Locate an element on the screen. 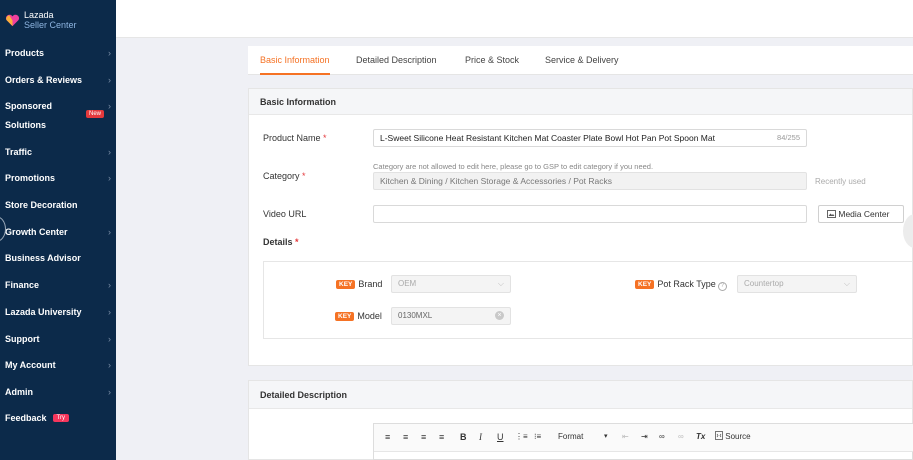  tab-detailed-description: Detailed Description is located at coordinates (396, 60).